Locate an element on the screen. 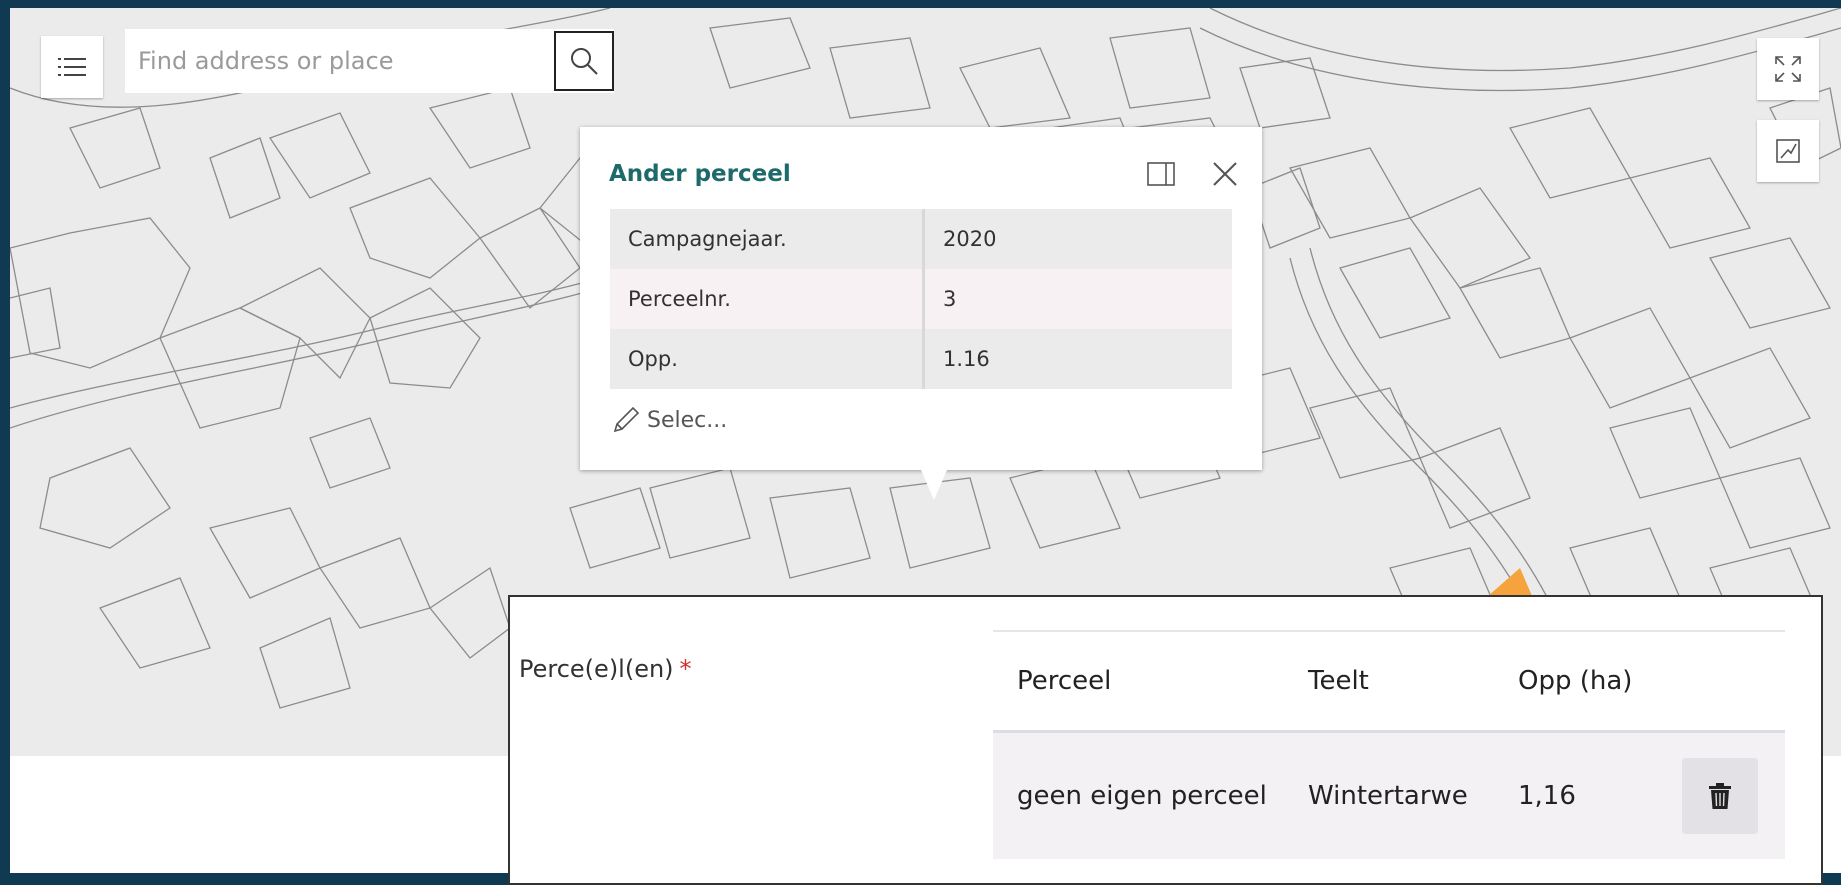  table-row: geen eigen perceel Wintertarwe 1,16 is located at coordinates (1389, 795).